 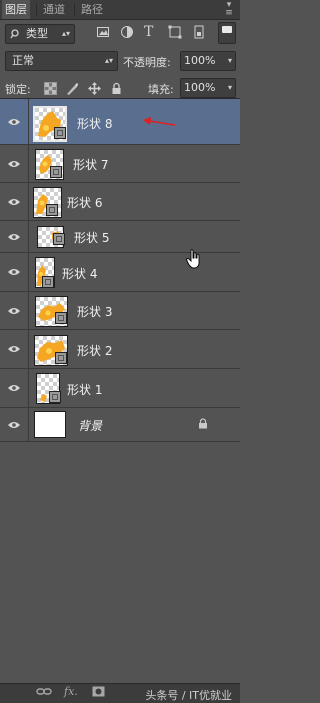 What do you see at coordinates (159, 121) in the screenshot?
I see `arrow-annotation-icon` at bounding box center [159, 121].